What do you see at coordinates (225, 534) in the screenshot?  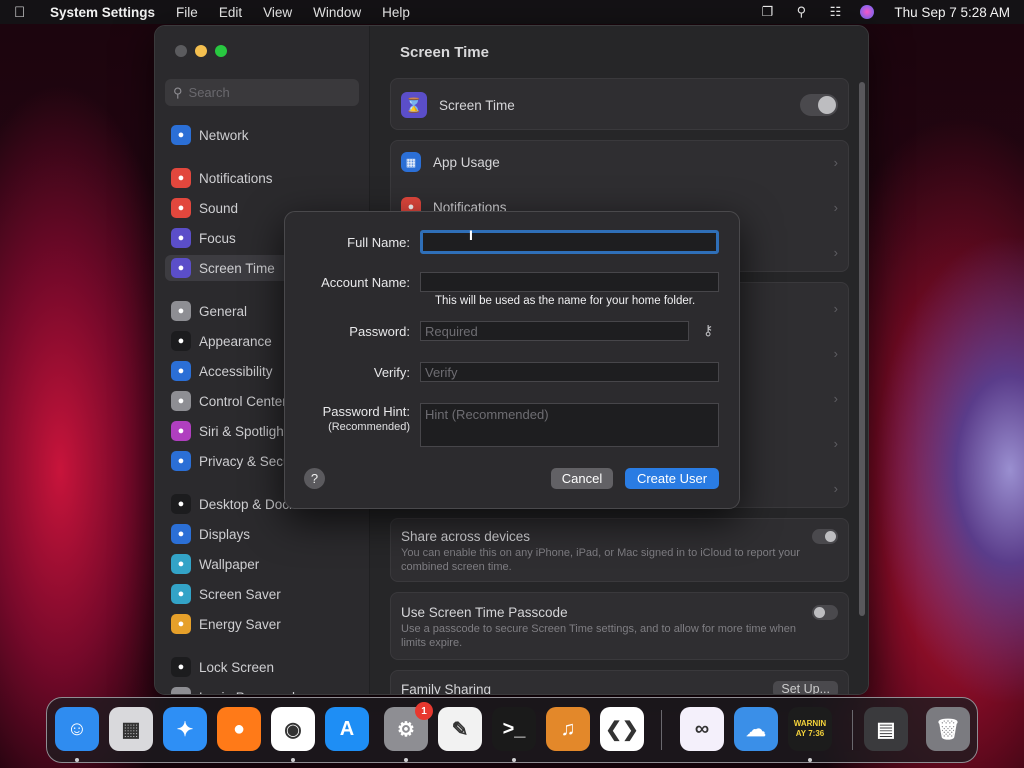 I see `sidebar-item-label: Displays` at bounding box center [225, 534].